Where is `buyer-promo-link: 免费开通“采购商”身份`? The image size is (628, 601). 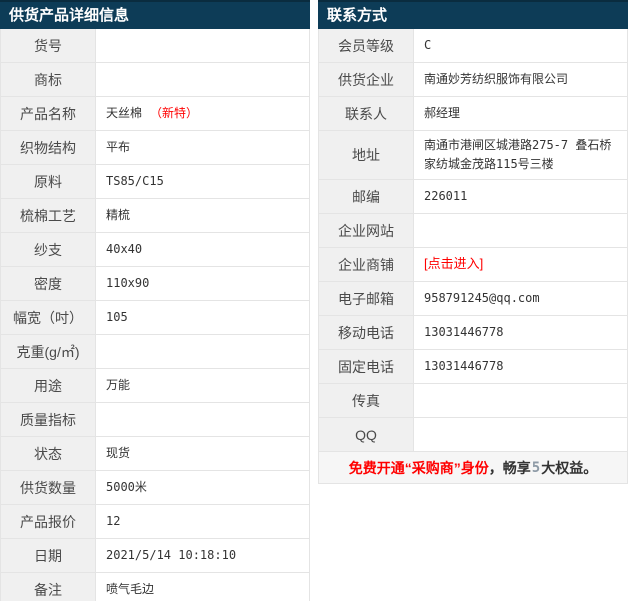
buyer-promo-link: 免费开通“采购商”身份 is located at coordinates (419, 468).